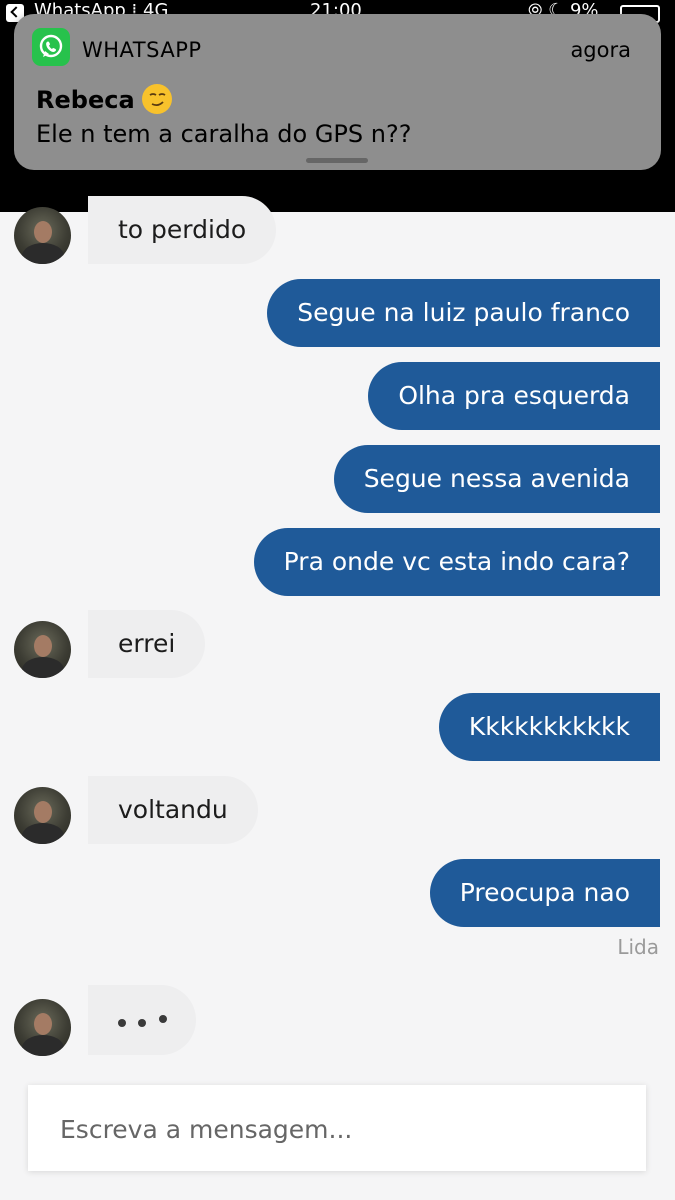  Describe the element at coordinates (147, 644) in the screenshot. I see `incoming-message: errei` at that location.